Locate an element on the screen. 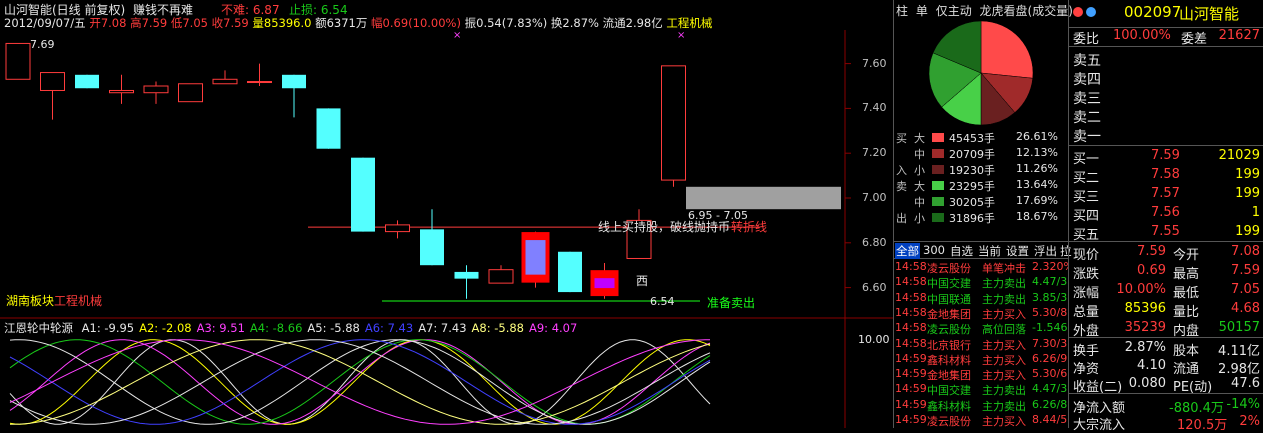 The image size is (1263, 433). flow-pie-chart is located at coordinates (981, 73).